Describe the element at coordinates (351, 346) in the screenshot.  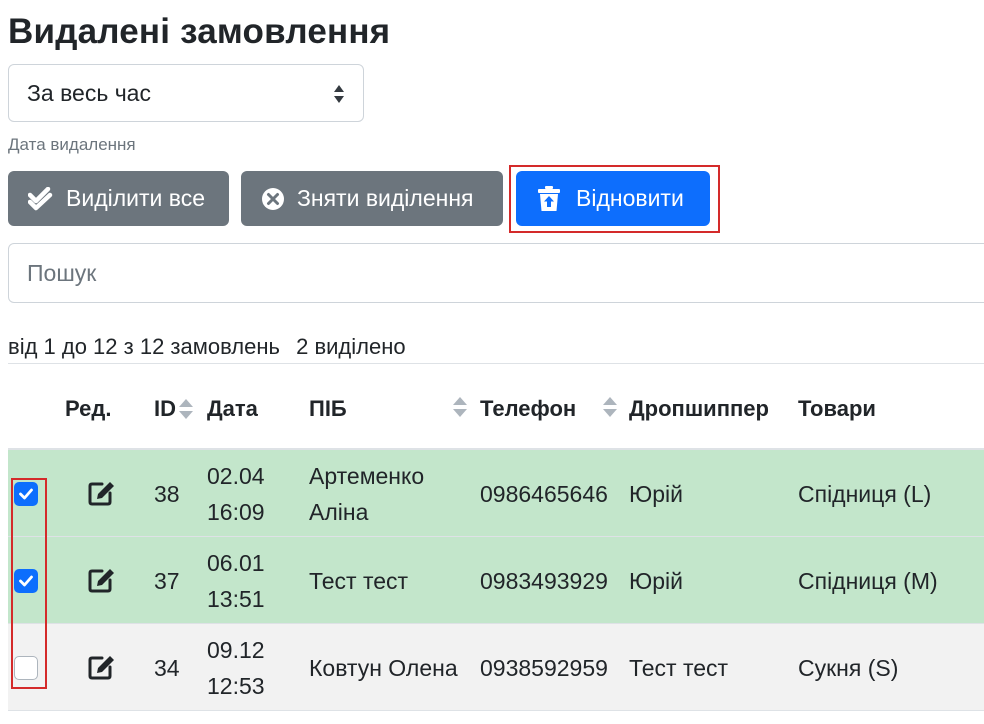
I see `selected-count: 2 виділено` at that location.